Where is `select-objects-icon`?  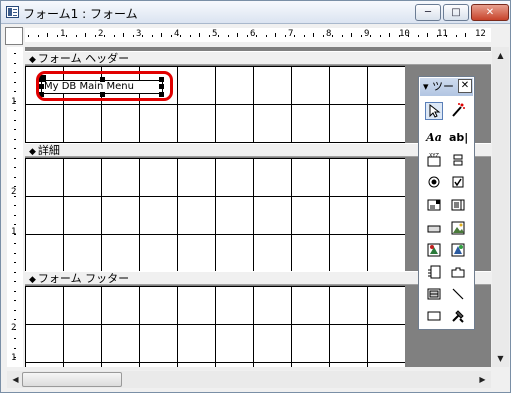
select-objects-icon is located at coordinates (434, 111).